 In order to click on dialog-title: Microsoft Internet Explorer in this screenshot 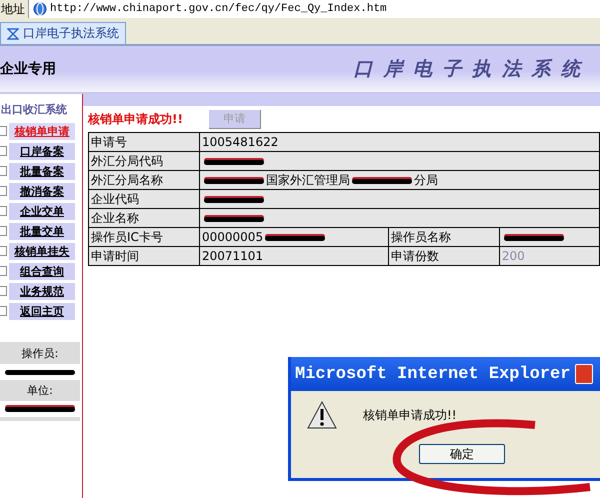, I will do `click(432, 374)`.